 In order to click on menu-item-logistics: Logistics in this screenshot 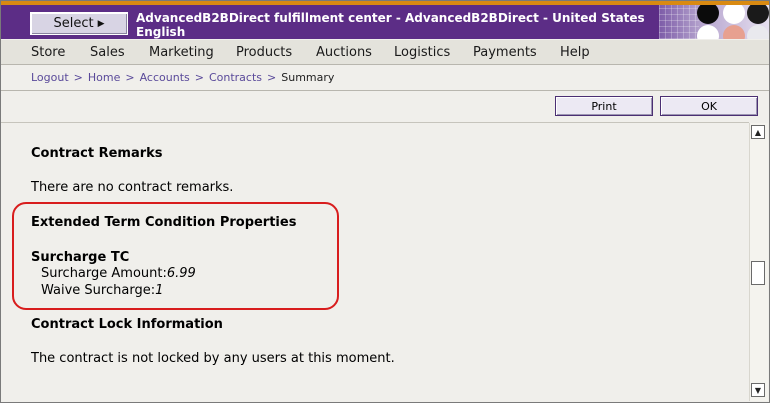, I will do `click(422, 52)`.